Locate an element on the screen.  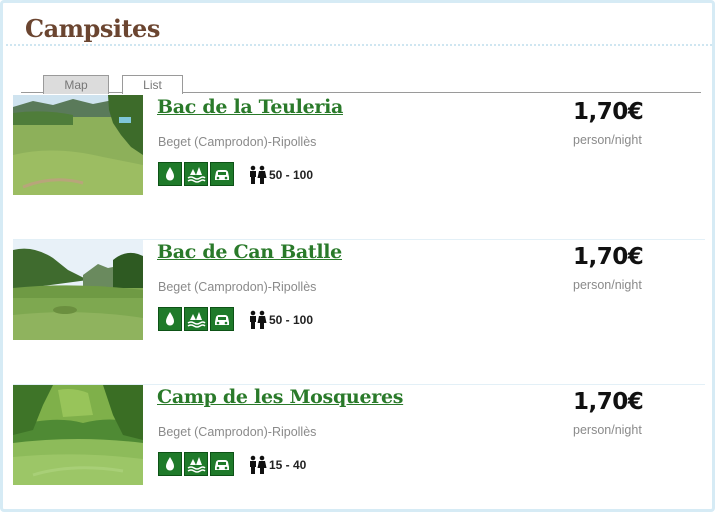
tab-map: Map is located at coordinates (76, 84).